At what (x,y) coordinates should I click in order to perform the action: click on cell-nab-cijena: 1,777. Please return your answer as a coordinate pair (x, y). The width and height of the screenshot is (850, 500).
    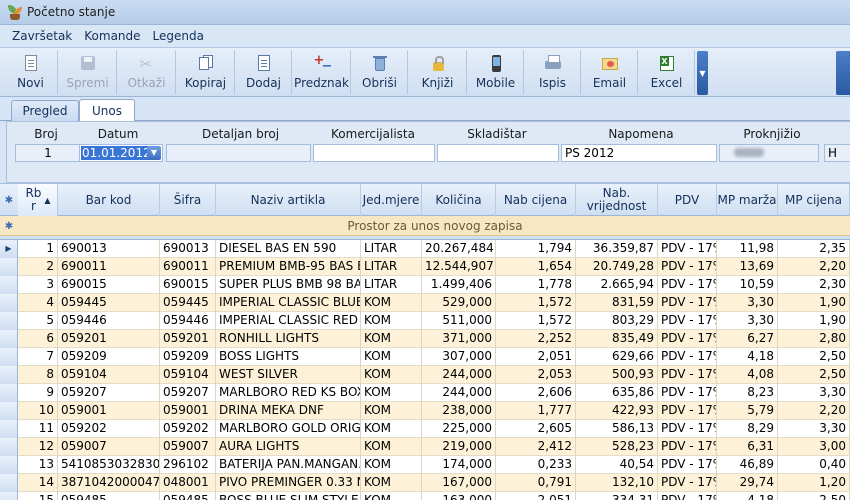
    Looking at the image, I should click on (536, 411).